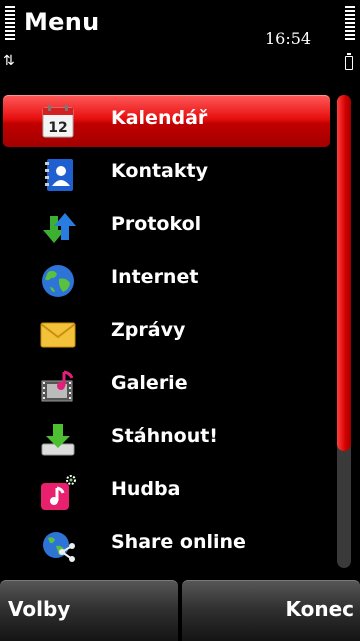 This screenshot has width=360, height=641. Describe the element at coordinates (58, 492) in the screenshot. I see `music-icon` at that location.